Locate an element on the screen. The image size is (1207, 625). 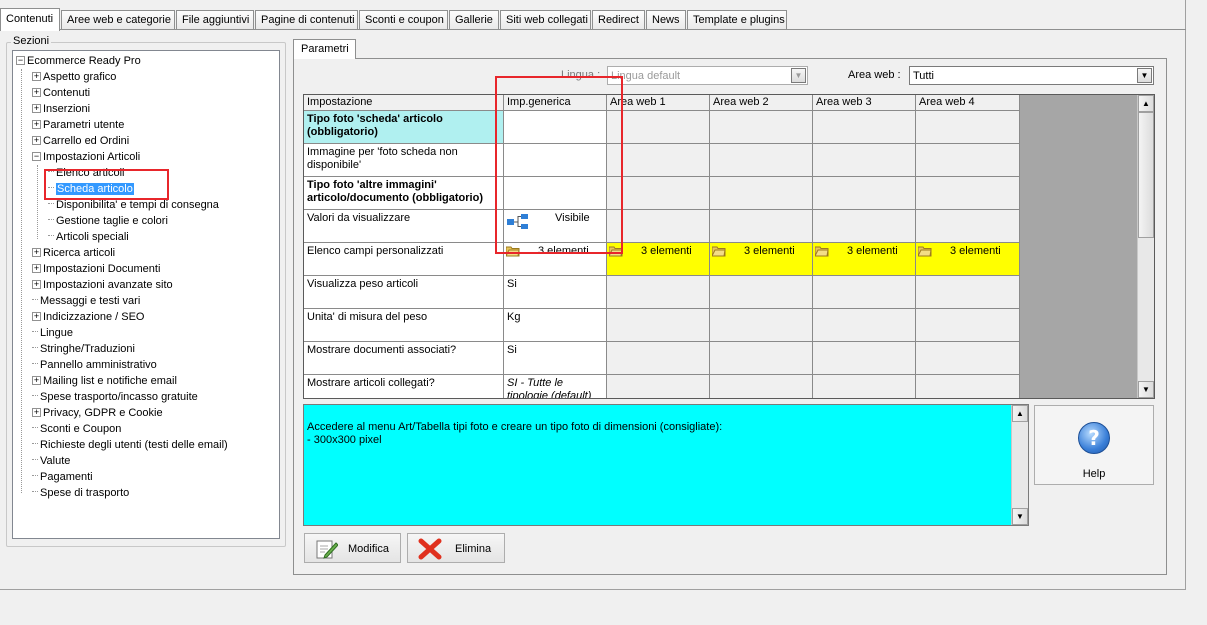
tree-node-impostazioni-avanzate: + Impostazioni avanzate sito is located at coordinates (102, 286).